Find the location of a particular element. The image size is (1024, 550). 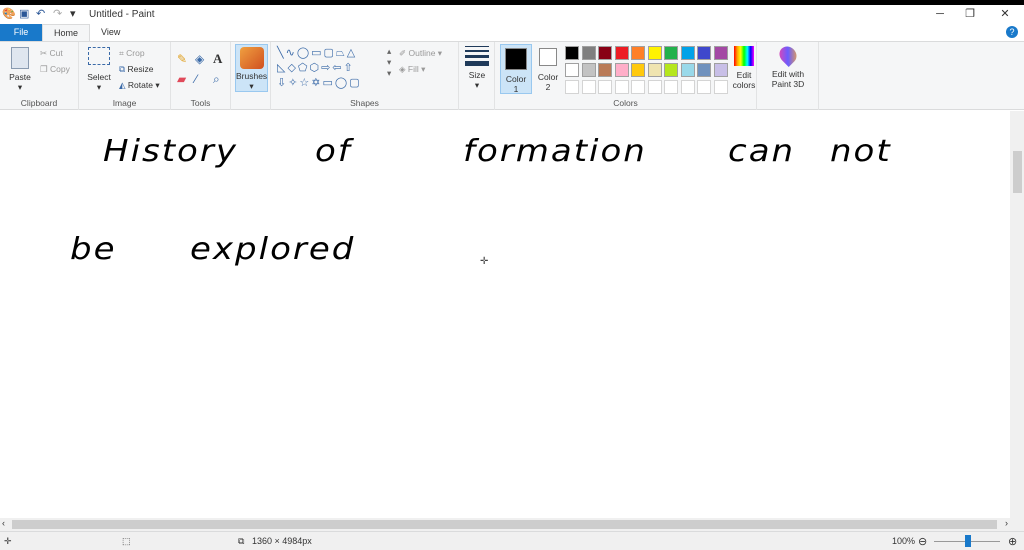

horizontal-scroll-thumb is located at coordinates (504, 524).